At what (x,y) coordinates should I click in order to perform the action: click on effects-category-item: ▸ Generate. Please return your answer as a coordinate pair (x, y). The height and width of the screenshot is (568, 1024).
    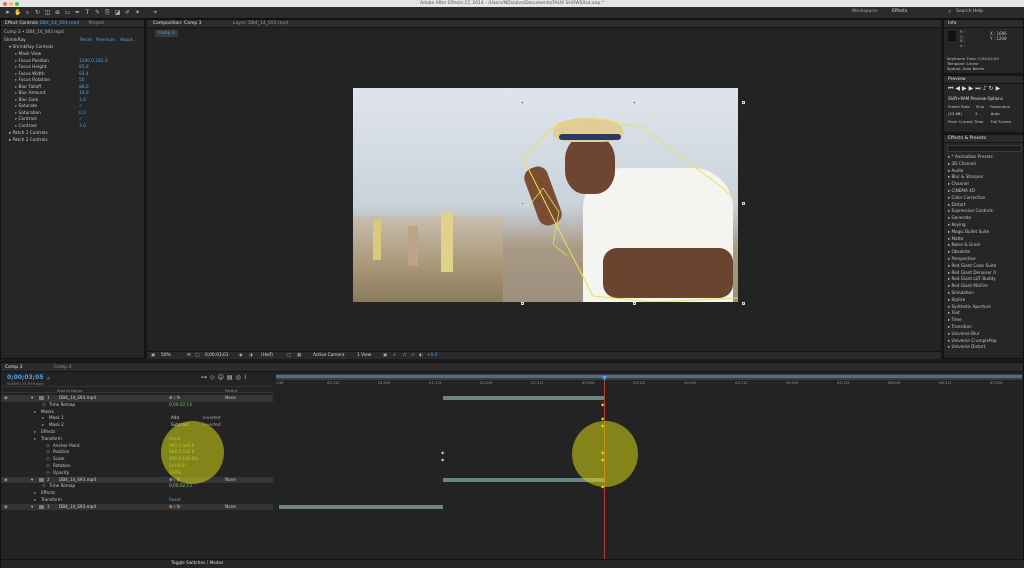
    Looking at the image, I should click on (959, 218).